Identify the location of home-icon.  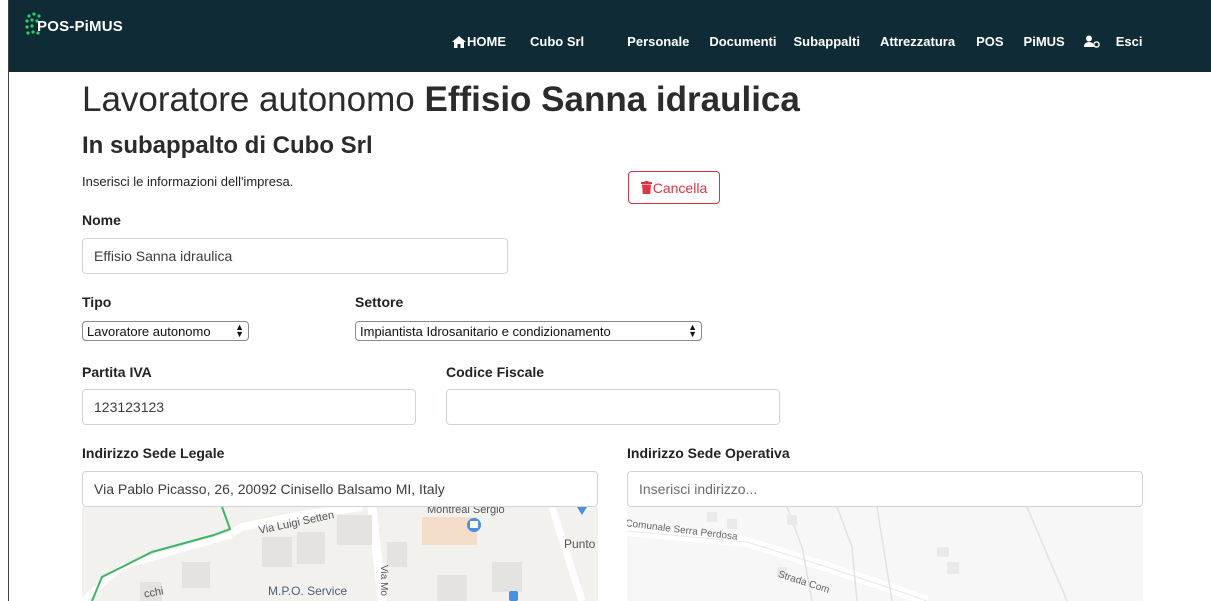
(459, 41).